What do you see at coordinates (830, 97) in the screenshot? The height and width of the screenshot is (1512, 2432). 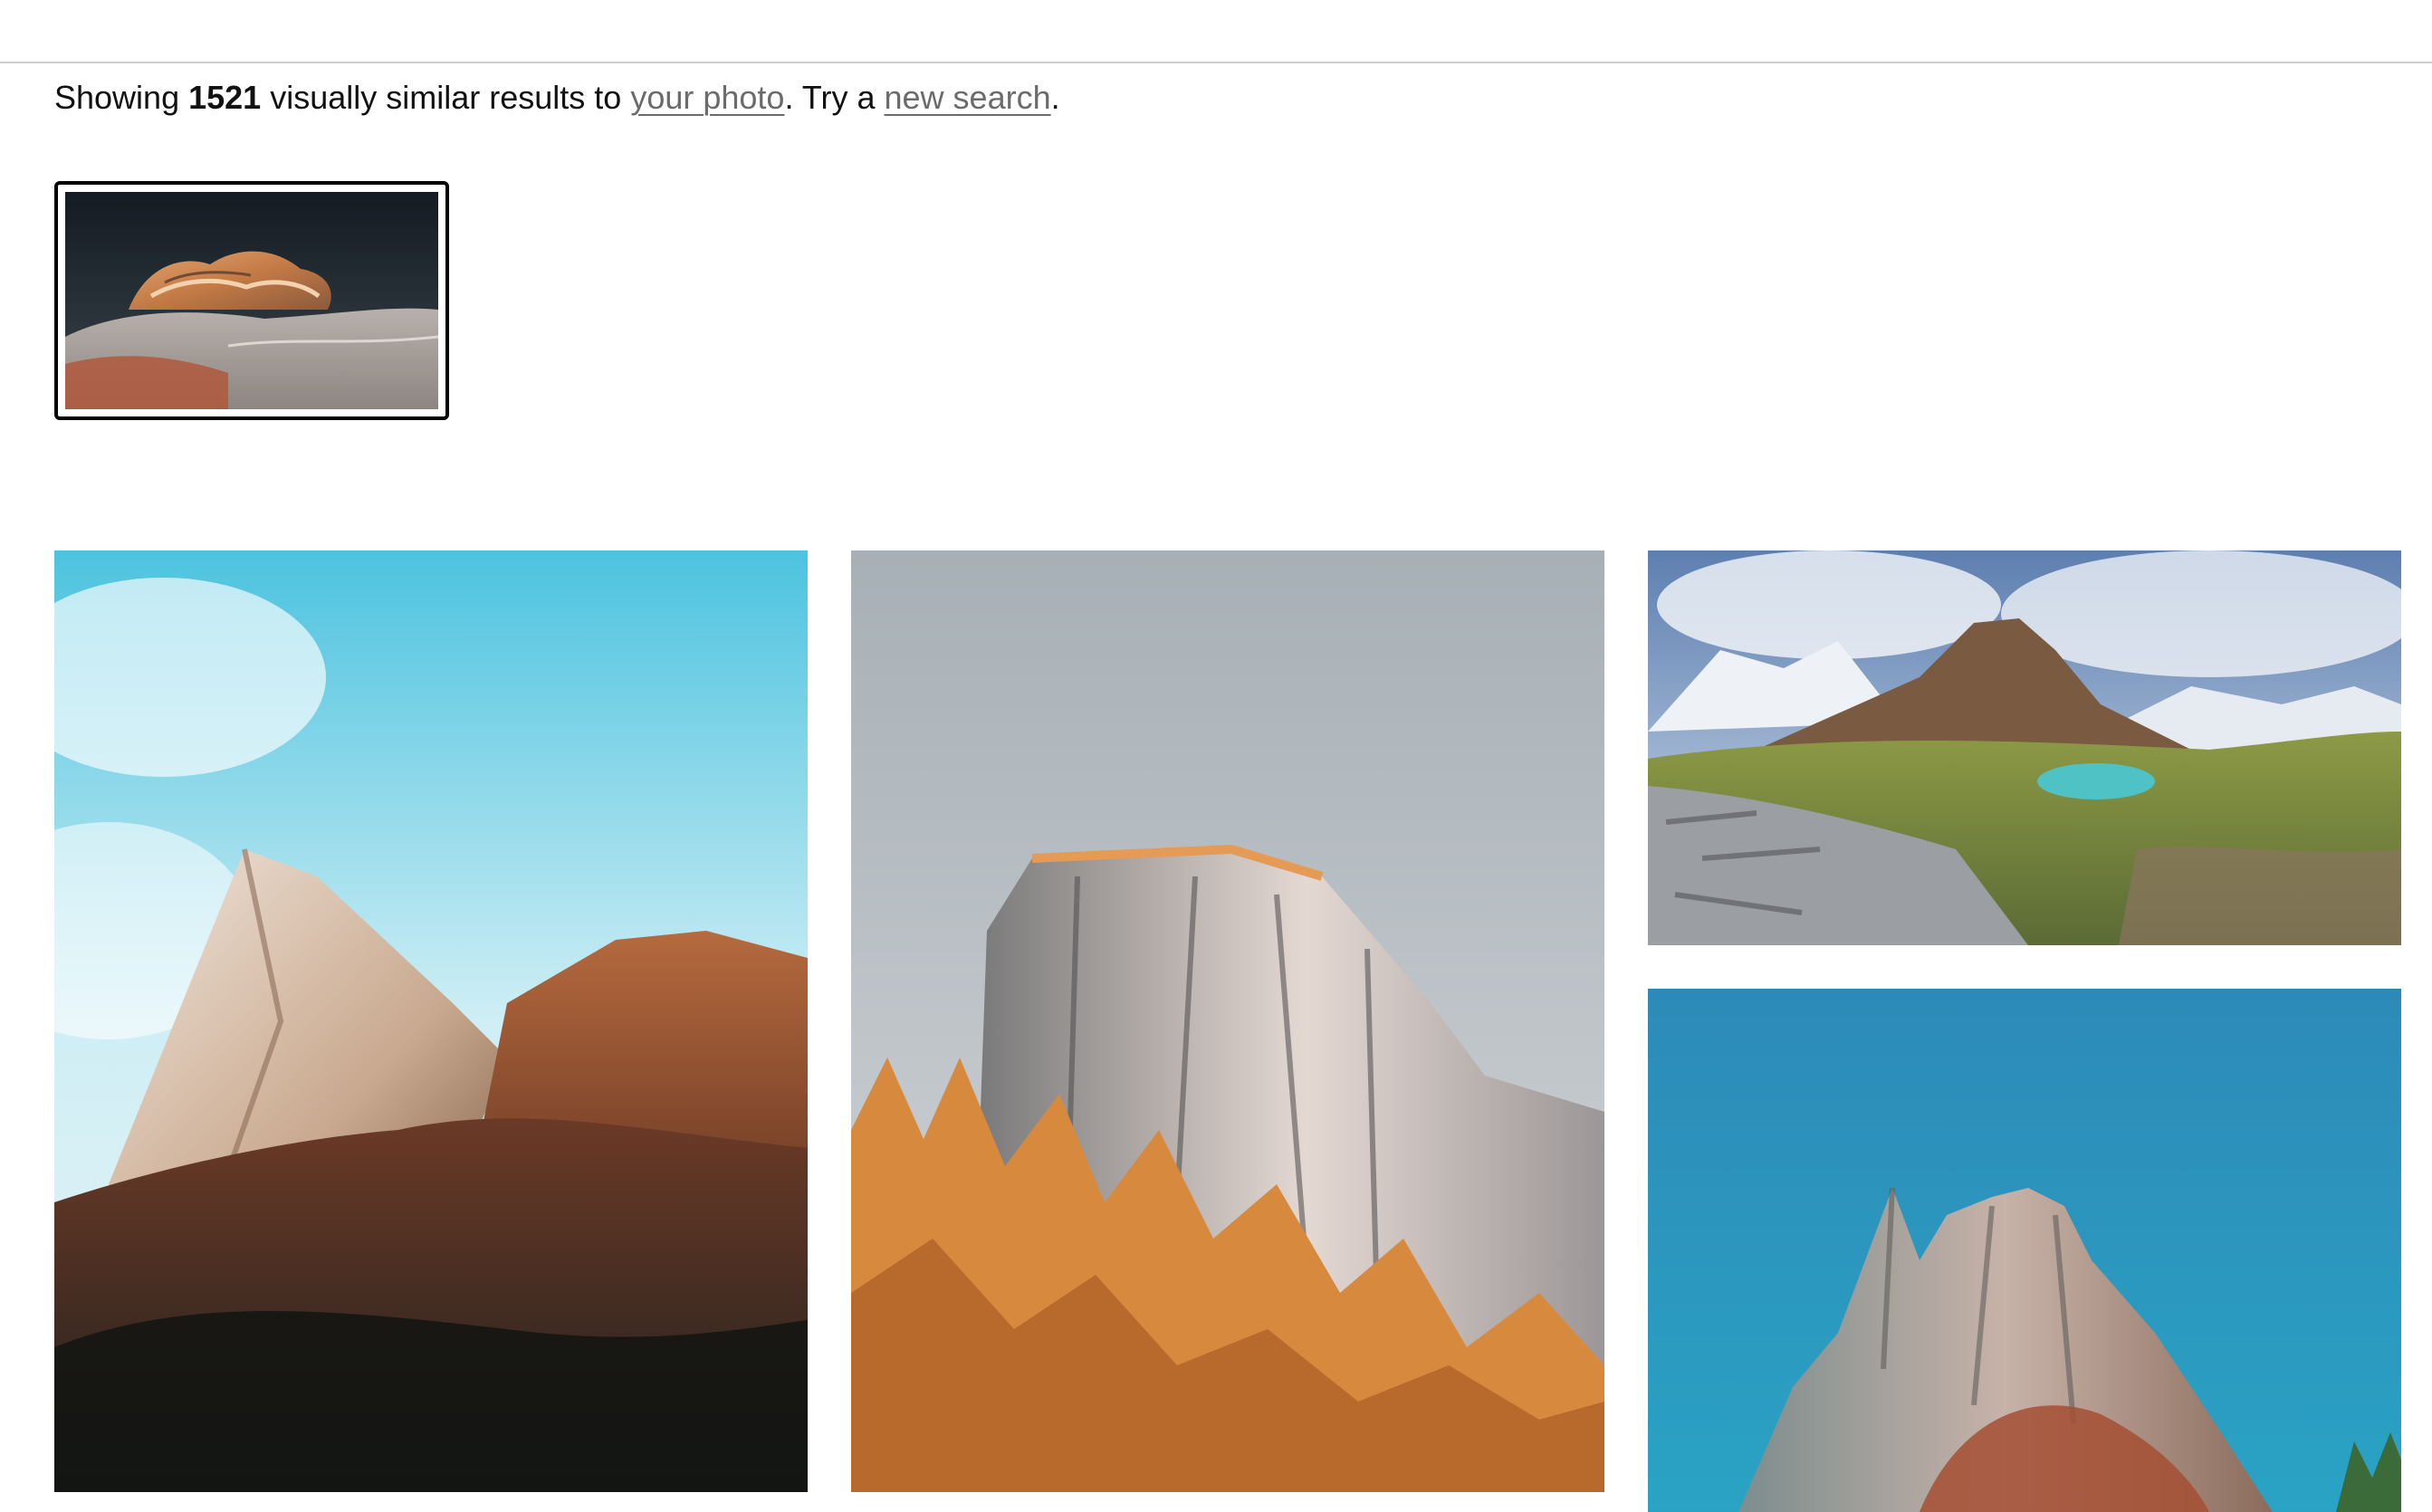 I see `summary-try-text: . Try a` at bounding box center [830, 97].